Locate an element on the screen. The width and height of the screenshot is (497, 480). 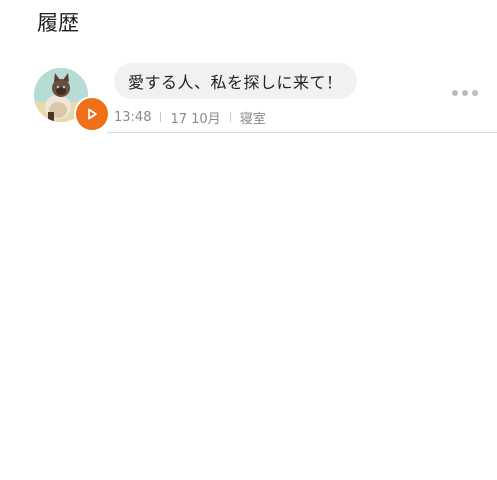
message-meta: 13:48 17 10月 寝室 is located at coordinates (190, 117).